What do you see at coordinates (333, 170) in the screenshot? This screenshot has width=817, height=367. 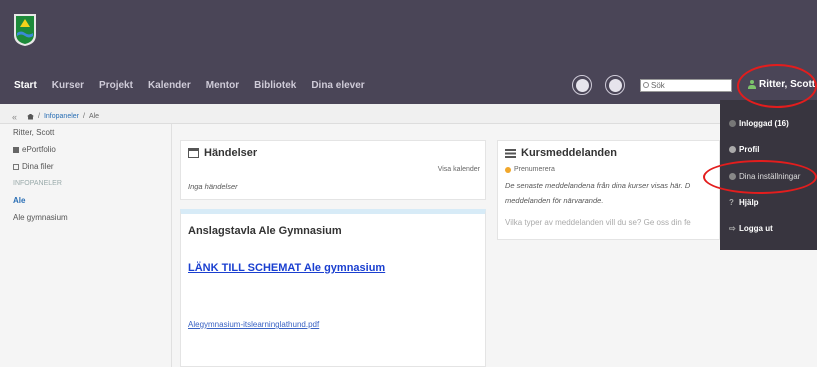 I see `events-panel: Händelser Visa kalender Inga händelser` at bounding box center [333, 170].